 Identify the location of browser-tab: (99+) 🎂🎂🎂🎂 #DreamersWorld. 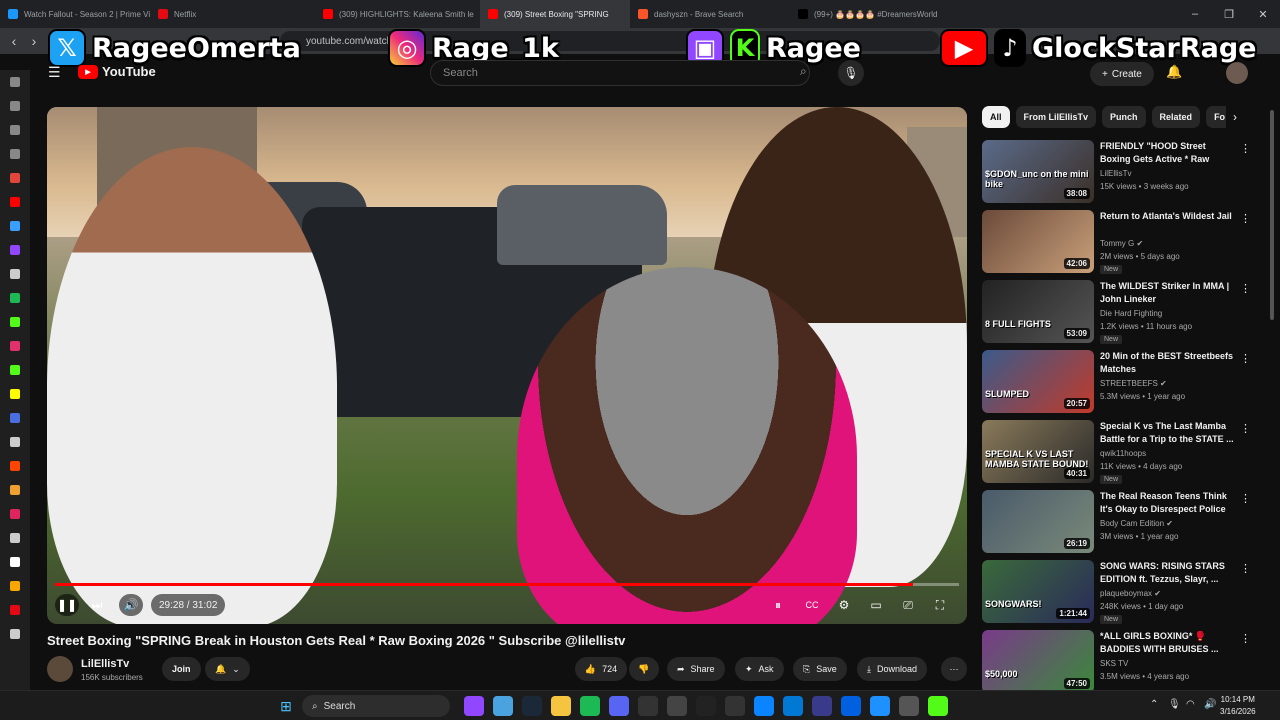
(875, 14).